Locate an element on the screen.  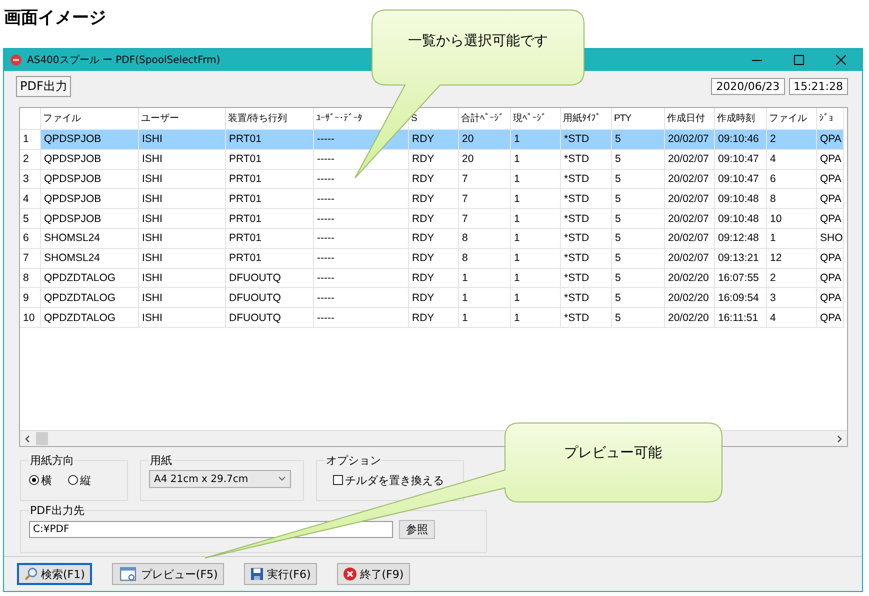
table-cell: 16:09:54 is located at coordinates (741, 298).